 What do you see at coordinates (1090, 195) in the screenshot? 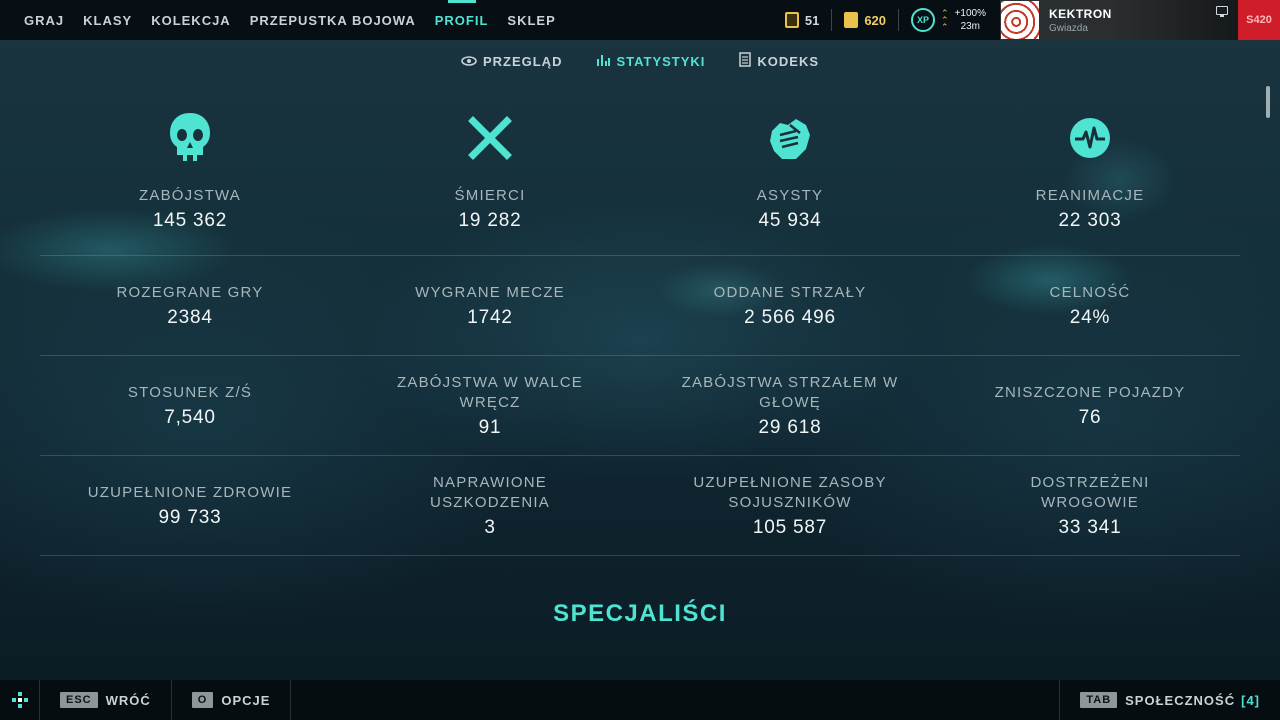
I see `stat-label: REANIMACJE` at bounding box center [1090, 195].